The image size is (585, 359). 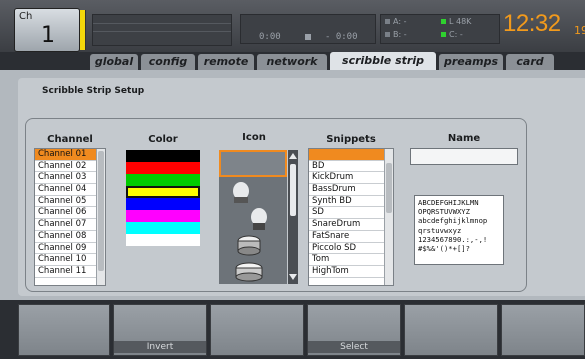 What do you see at coordinates (253, 271) in the screenshot?
I see `snare-icon` at bounding box center [253, 271].